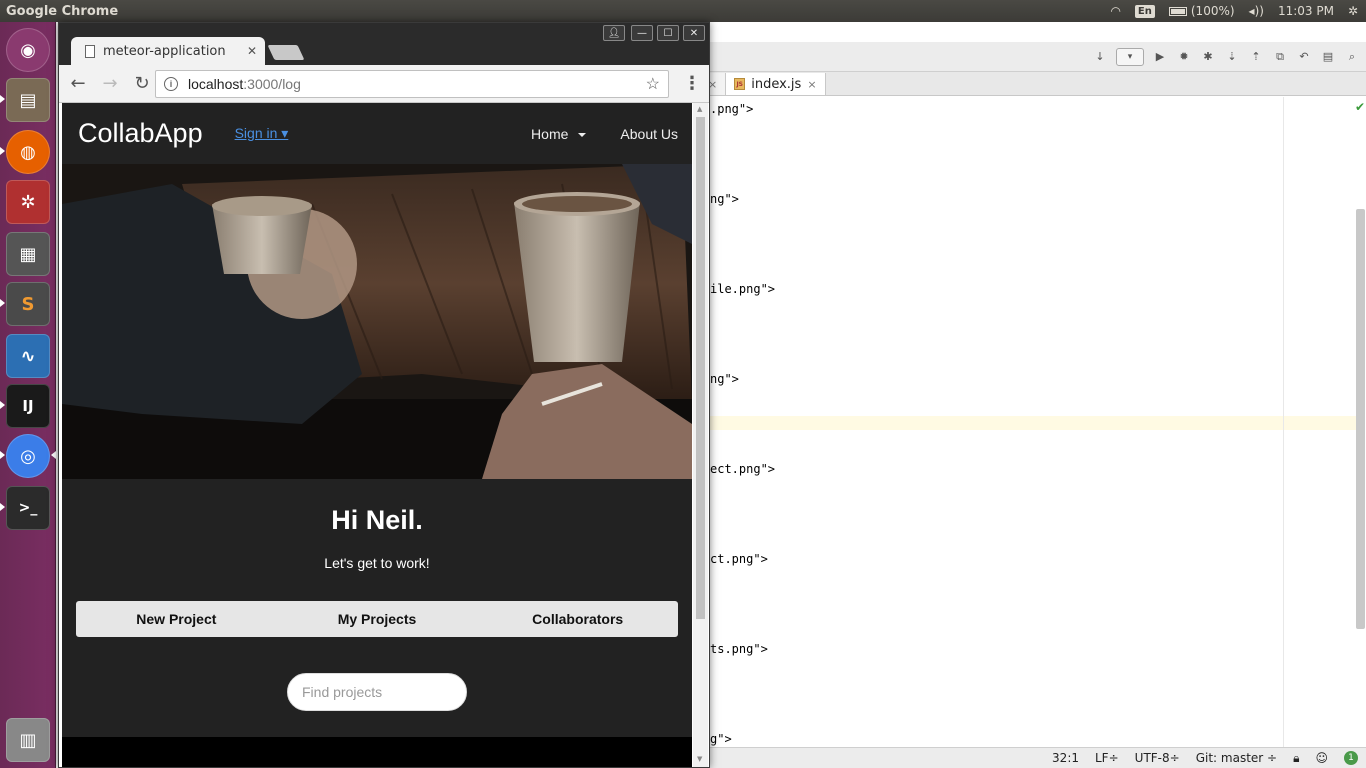 The image size is (1366, 768). I want to click on structure-icon: ▤, so click(1328, 57).